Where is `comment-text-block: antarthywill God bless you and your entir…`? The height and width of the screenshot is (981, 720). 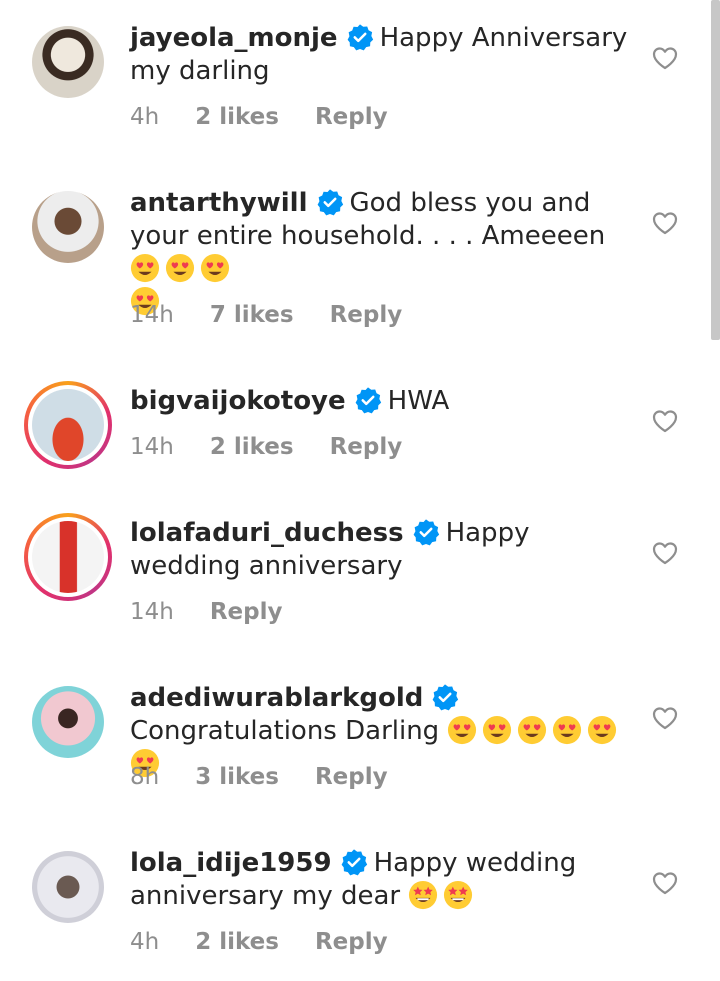
comment-text-block: antarthywill God bless you and your entir… is located at coordinates (380, 253).